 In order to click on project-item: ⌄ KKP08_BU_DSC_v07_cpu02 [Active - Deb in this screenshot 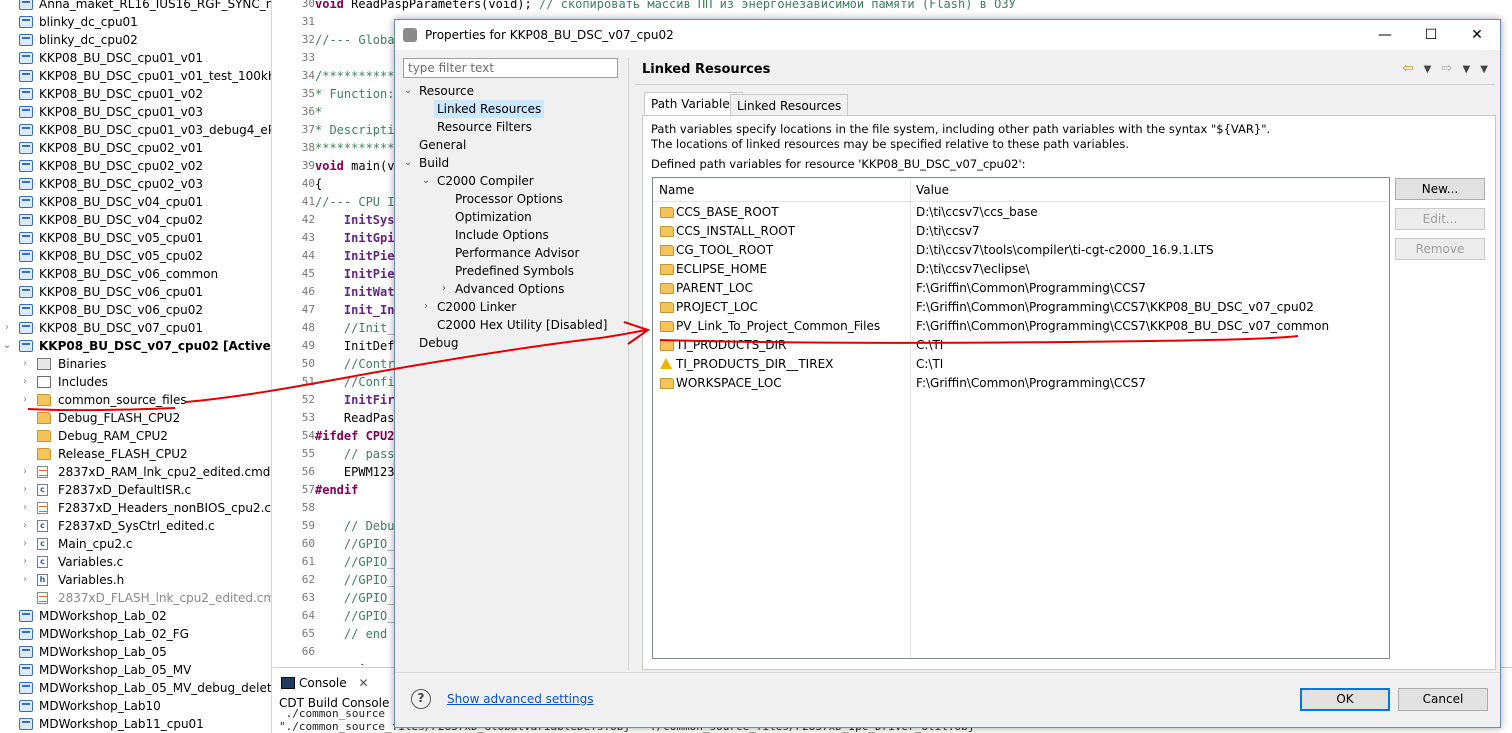, I will do `click(135, 346)`.